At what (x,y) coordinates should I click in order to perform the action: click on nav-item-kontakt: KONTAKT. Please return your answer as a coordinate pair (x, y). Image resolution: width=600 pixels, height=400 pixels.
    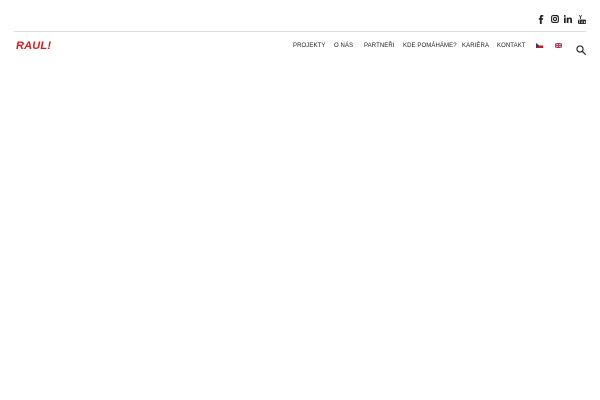
    Looking at the image, I should click on (511, 46).